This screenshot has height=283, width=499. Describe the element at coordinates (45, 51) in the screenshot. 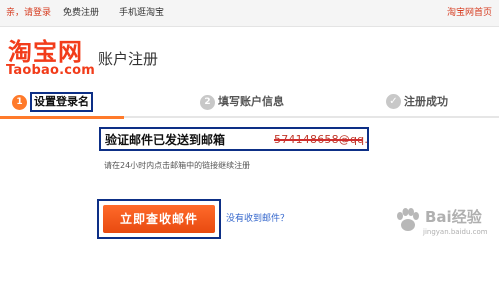

I see `logo-chinese: 淘宝网` at that location.